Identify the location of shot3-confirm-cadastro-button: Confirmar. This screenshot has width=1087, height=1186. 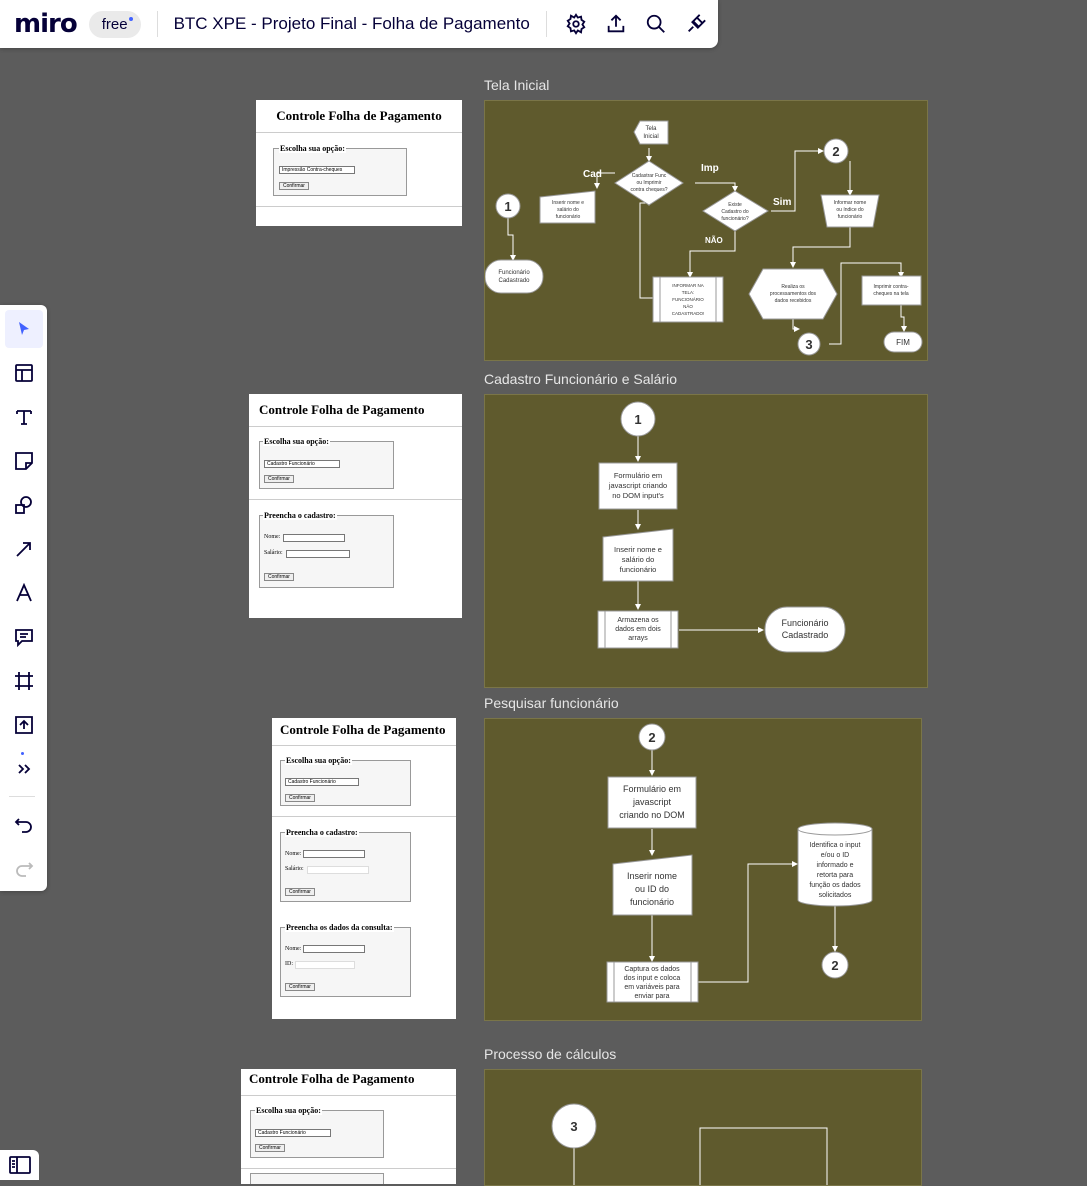
(300, 892).